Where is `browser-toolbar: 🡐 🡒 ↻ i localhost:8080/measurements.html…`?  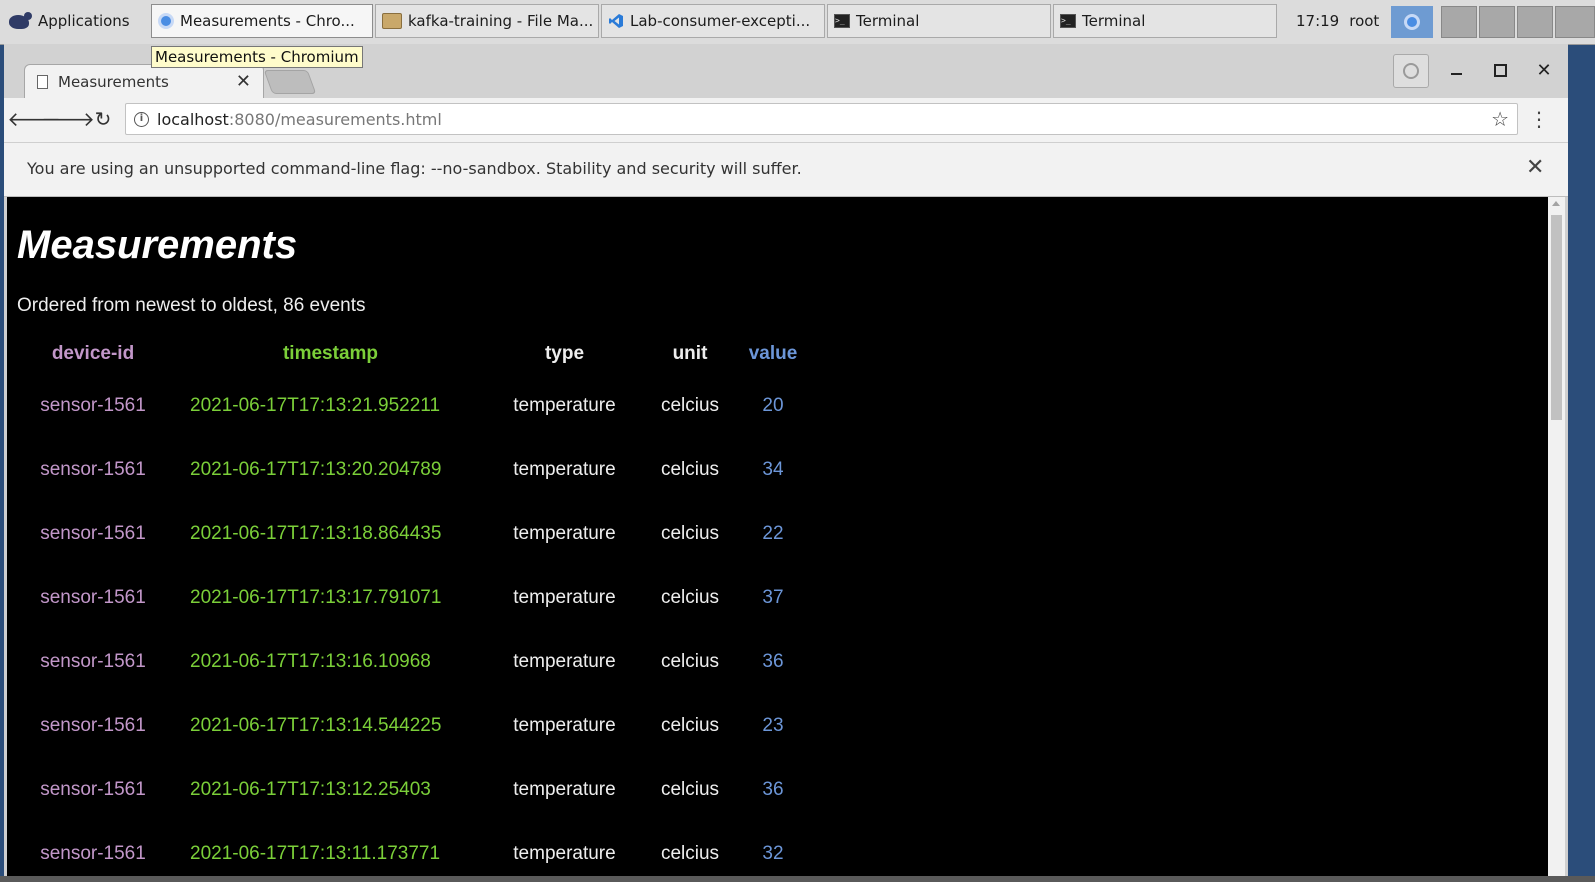
browser-toolbar: 🡐 🡒 ↻ i localhost:8080/measurements.html… is located at coordinates (786, 120).